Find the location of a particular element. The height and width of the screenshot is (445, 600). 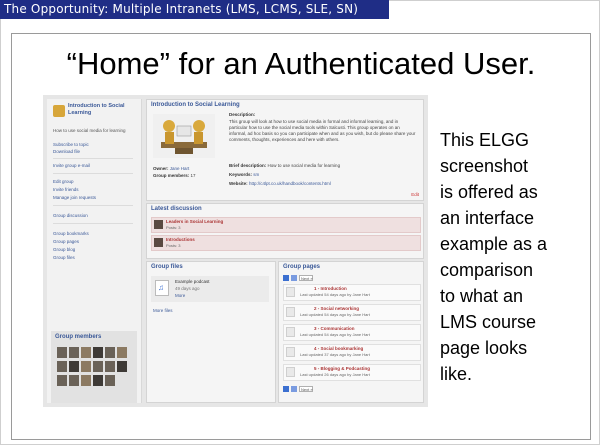

sidebar-link: Group discussion is located at coordinates (93, 216).